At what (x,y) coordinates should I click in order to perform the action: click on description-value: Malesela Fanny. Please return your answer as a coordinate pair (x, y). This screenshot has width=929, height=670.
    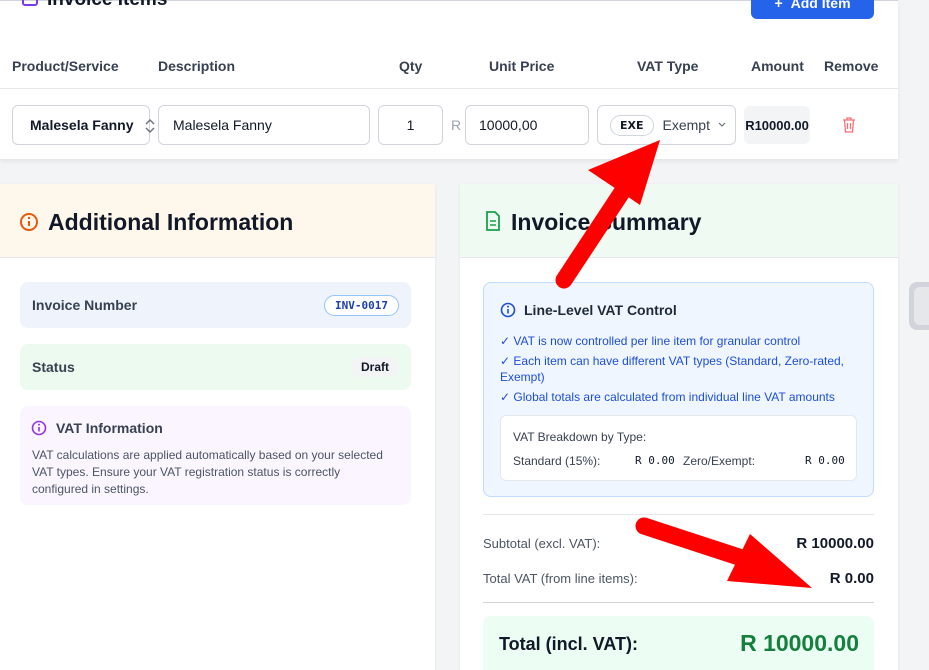
    Looking at the image, I should click on (222, 125).